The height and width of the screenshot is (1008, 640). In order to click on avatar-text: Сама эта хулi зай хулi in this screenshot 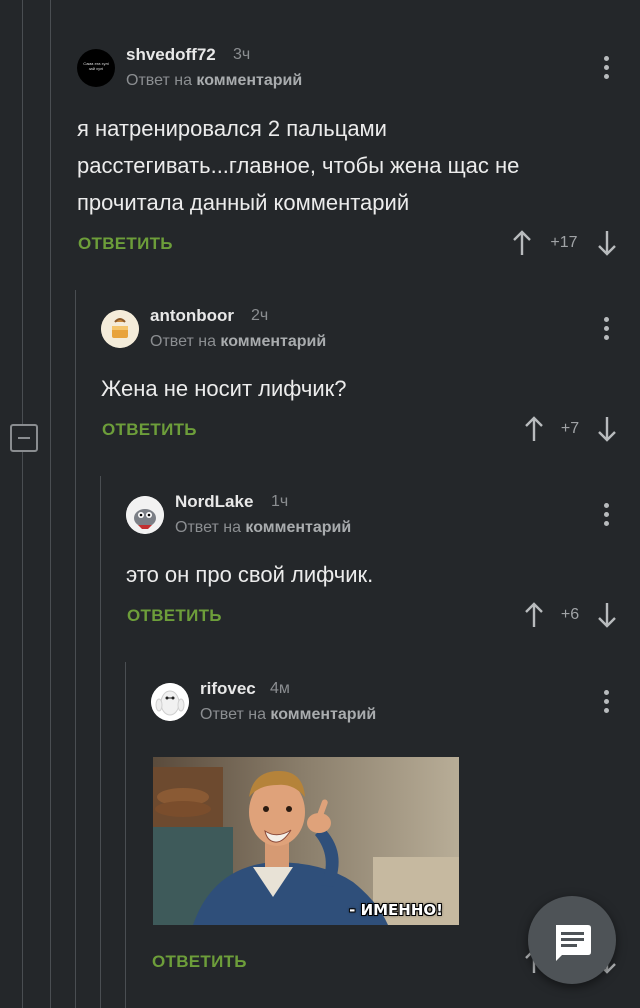, I will do `click(96, 66)`.